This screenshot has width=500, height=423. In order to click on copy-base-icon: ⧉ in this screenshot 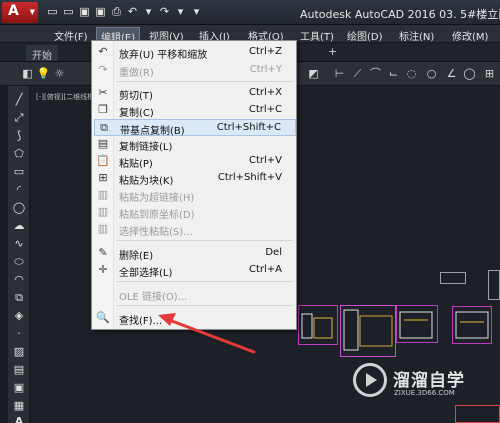, I will do `click(104, 127)`.